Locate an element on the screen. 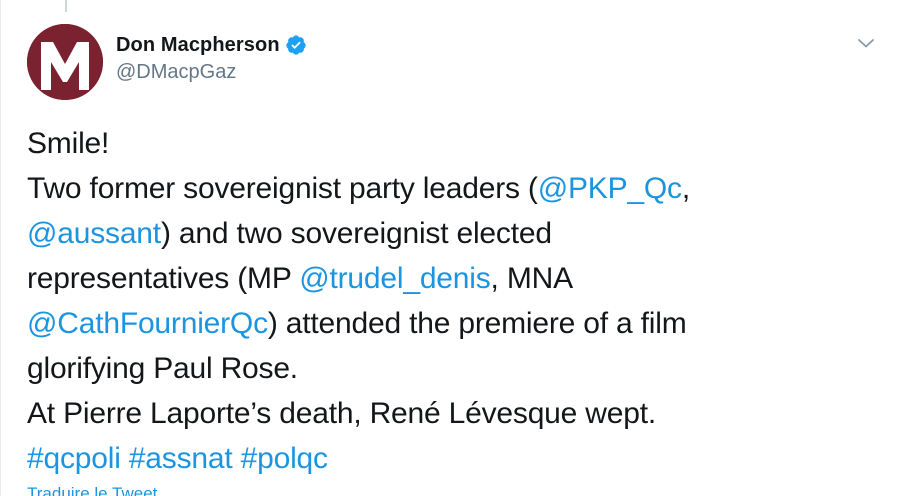  hashtag-link-assnat: #assnat is located at coordinates (181, 458).